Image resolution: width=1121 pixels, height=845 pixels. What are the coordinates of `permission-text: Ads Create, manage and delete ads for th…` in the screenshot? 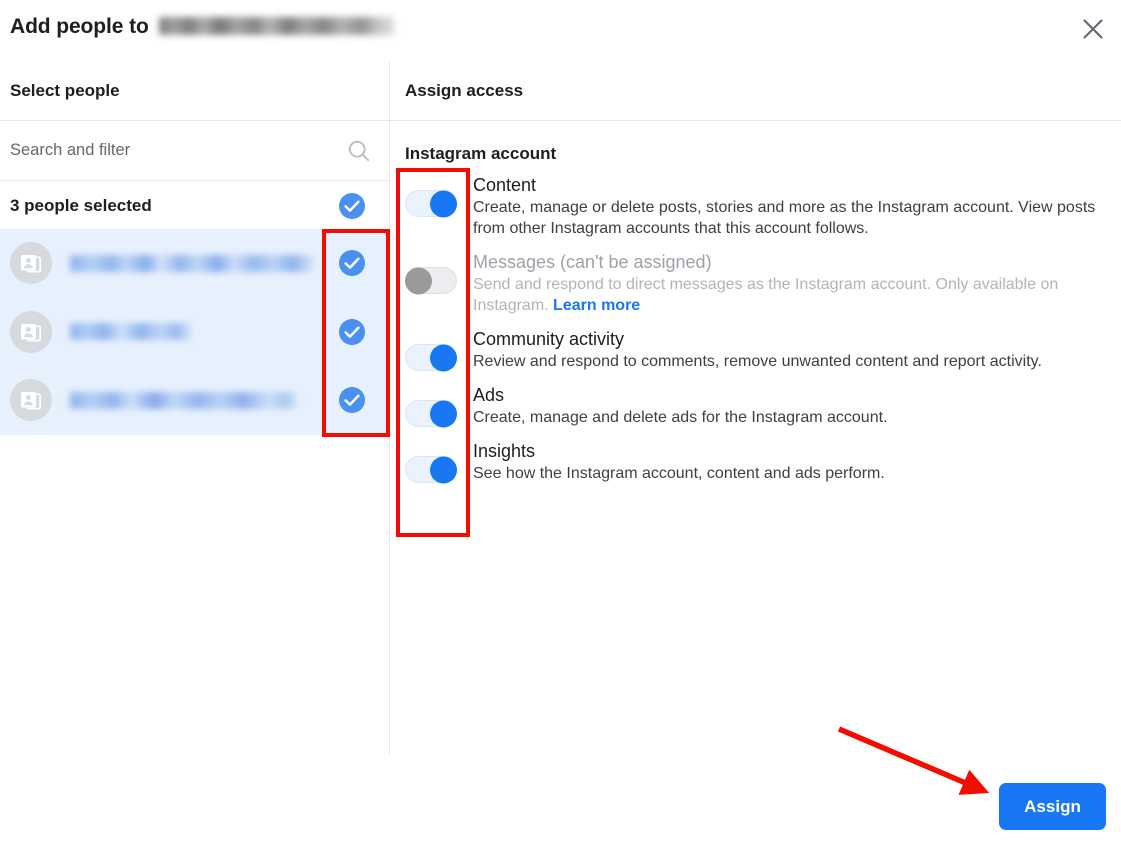 It's located at (789, 405).